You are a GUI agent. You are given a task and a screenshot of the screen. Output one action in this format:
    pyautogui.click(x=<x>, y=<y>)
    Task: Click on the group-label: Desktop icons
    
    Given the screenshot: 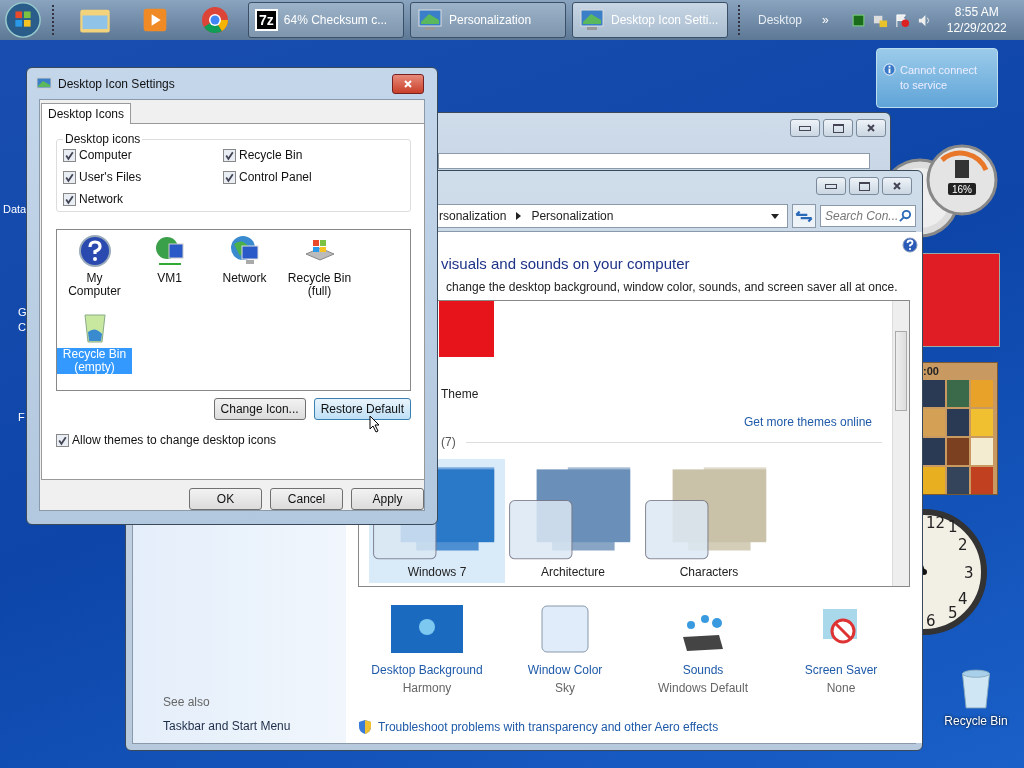 What is the action you would take?
    pyautogui.click(x=103, y=139)
    